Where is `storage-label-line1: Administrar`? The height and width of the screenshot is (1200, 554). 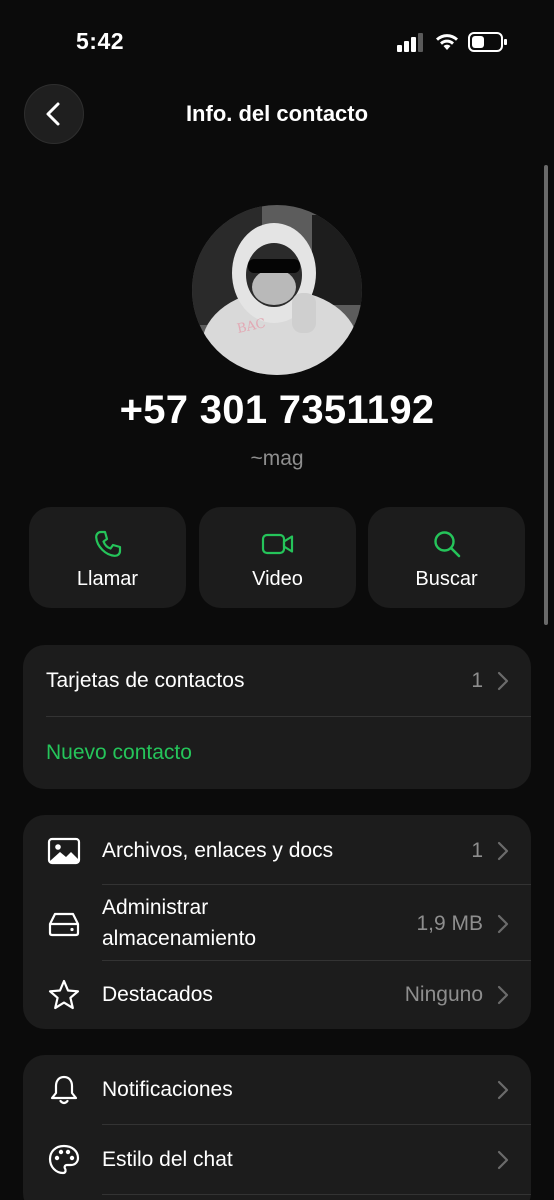 storage-label-line1: Administrar is located at coordinates (155, 907).